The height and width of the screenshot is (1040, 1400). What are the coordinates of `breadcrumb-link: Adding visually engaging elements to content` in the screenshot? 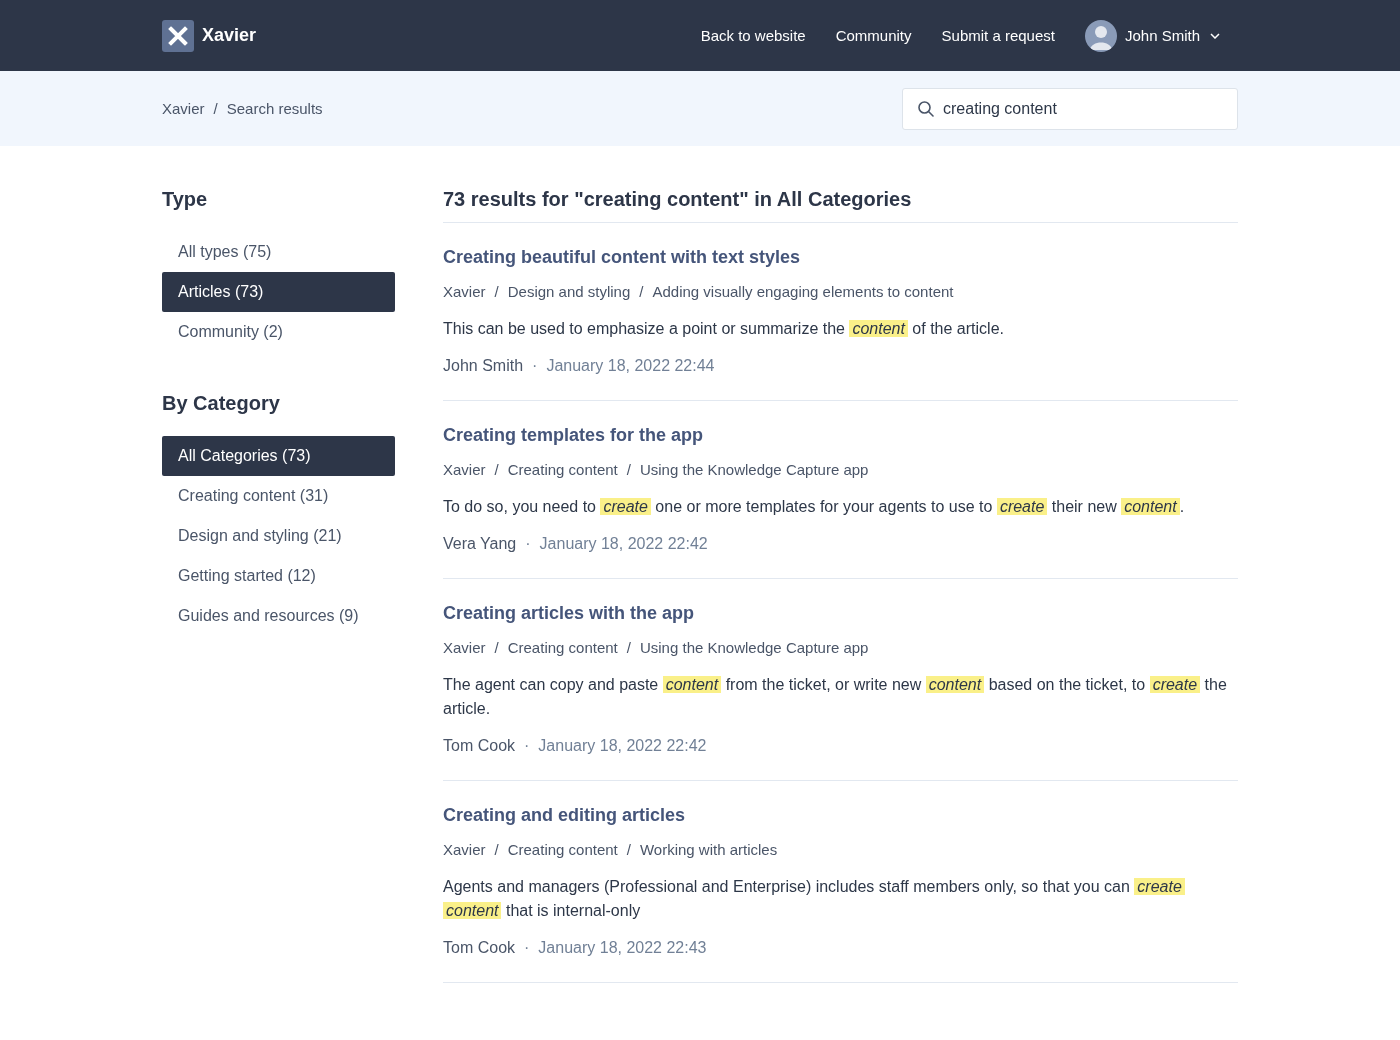 It's located at (803, 291).